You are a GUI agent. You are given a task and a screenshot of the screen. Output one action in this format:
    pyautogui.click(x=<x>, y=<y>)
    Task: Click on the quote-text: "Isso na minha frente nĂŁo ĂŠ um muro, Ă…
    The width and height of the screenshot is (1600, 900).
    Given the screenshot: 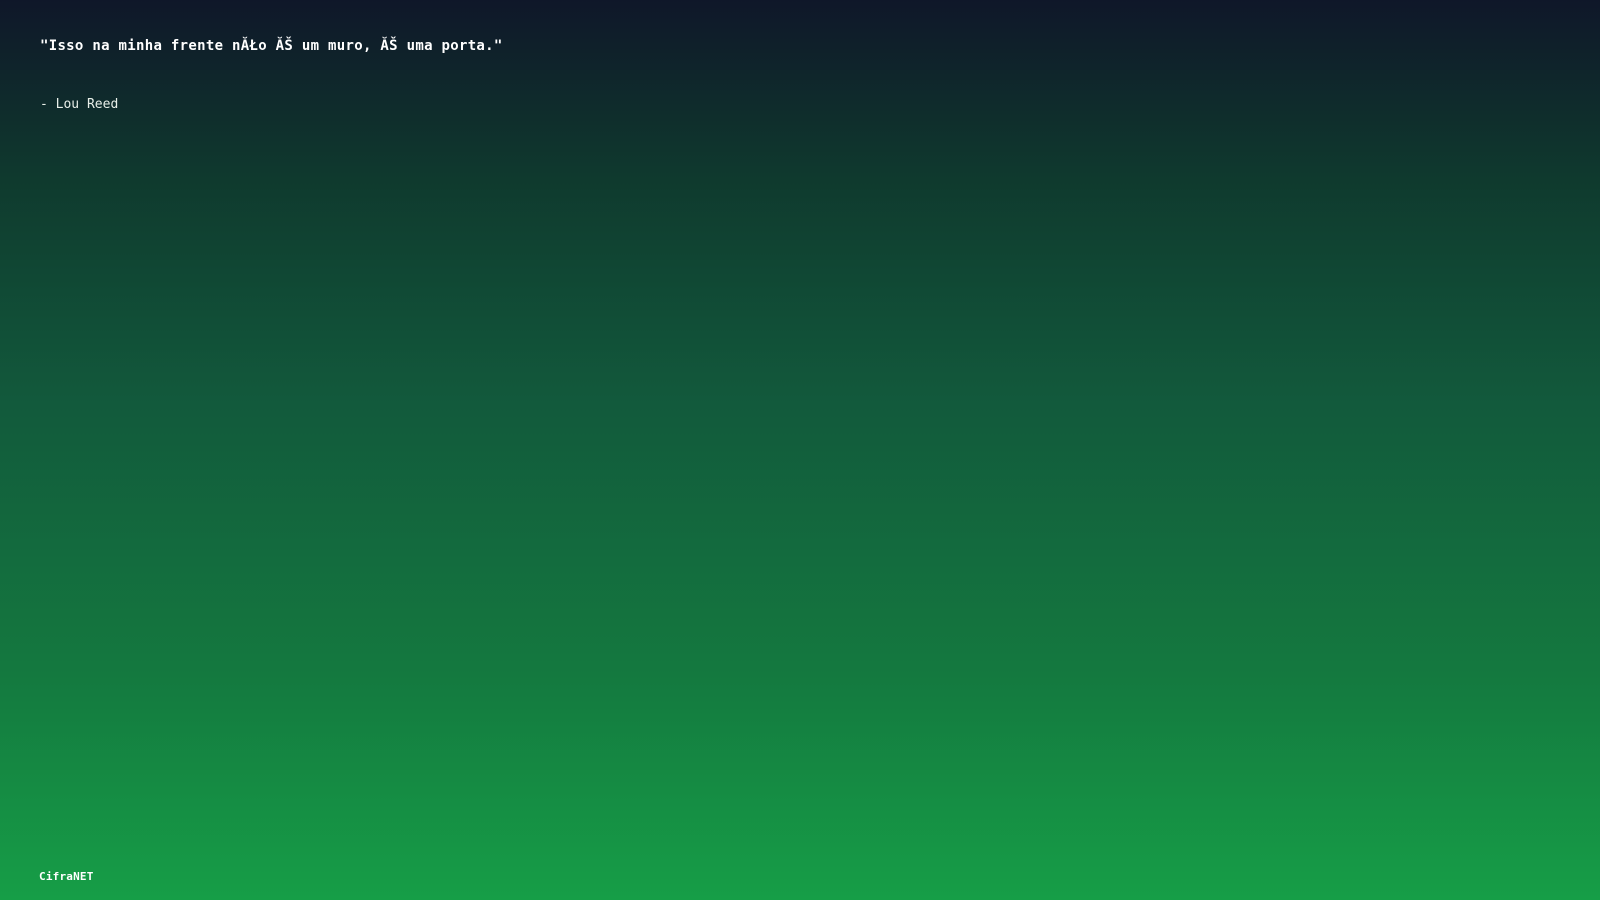 What is the action you would take?
    pyautogui.click(x=271, y=46)
    